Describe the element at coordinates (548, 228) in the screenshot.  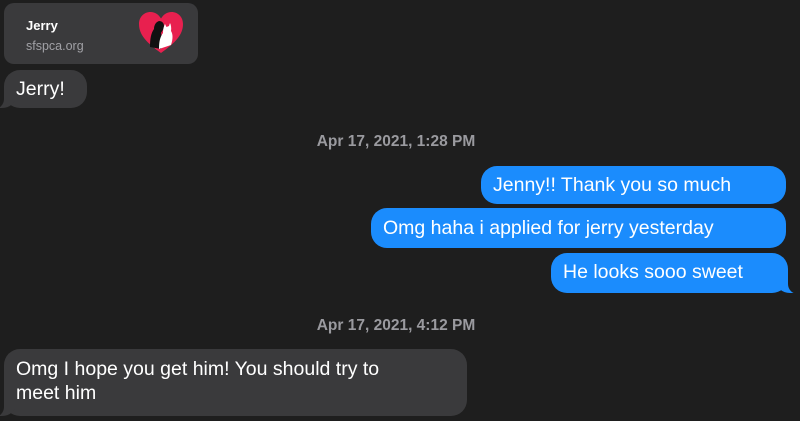
I see `message-text: Omg haha i applied for jerry yesterday` at that location.